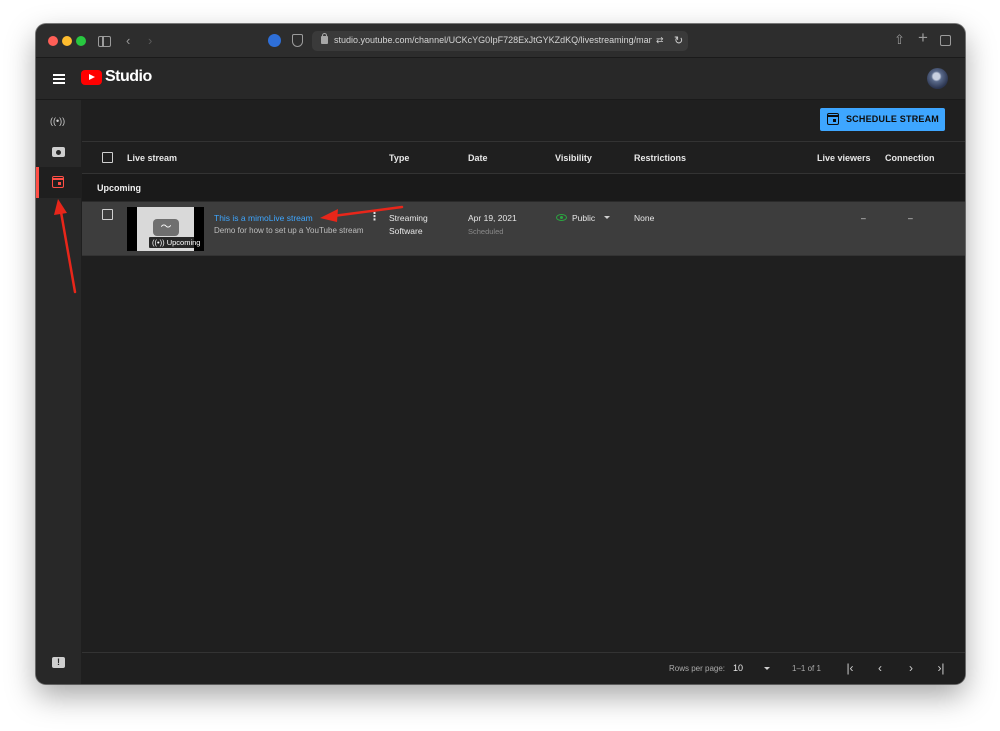 The width and height of the screenshot is (1000, 731). Describe the element at coordinates (937, 78) in the screenshot. I see `avatar` at that location.